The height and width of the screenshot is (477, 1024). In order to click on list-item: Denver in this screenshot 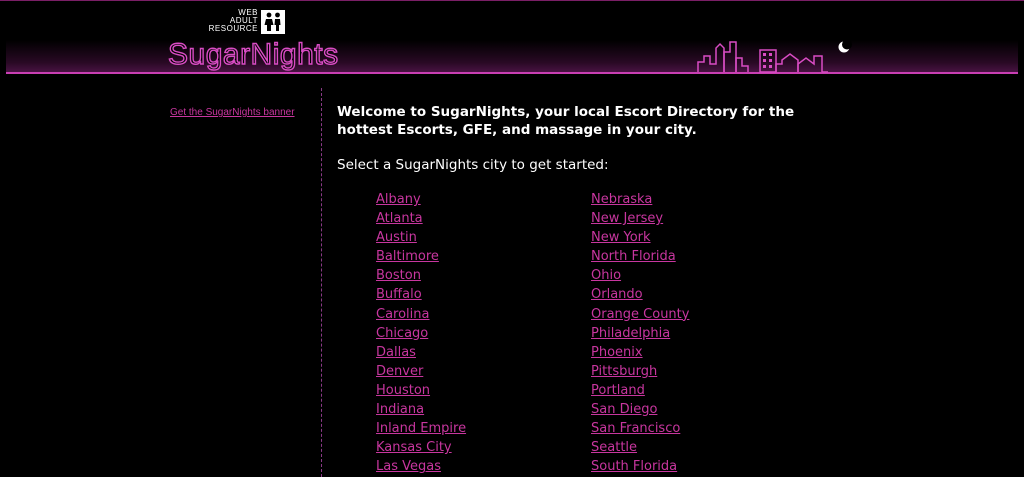, I will do `click(421, 371)`.